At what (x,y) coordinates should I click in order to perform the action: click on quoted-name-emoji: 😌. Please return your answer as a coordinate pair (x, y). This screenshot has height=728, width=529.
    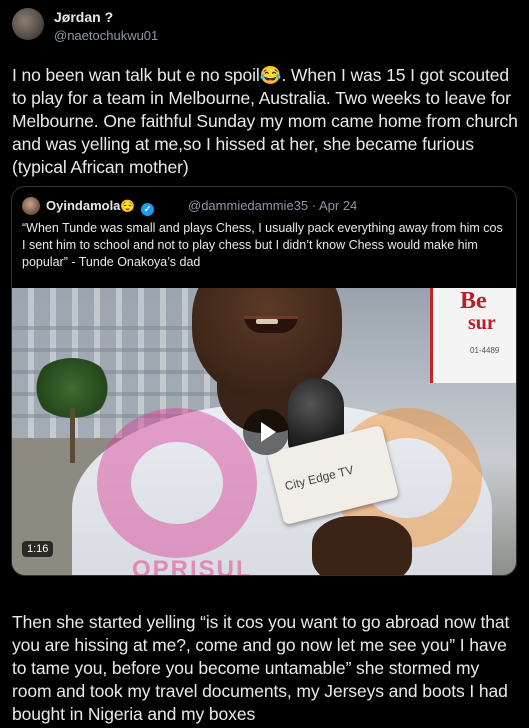
    Looking at the image, I should click on (128, 206).